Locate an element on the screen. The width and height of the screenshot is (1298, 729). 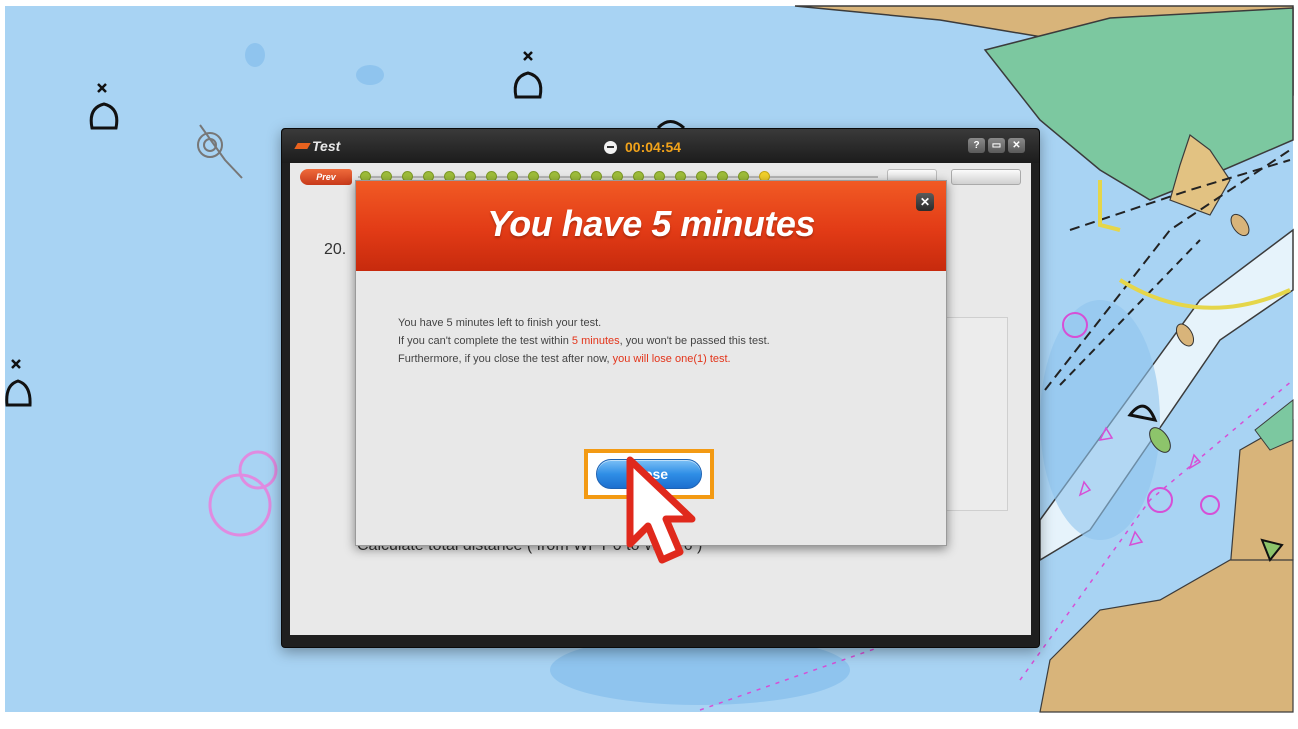
pointer-cursor-icon is located at coordinates (661, 510).